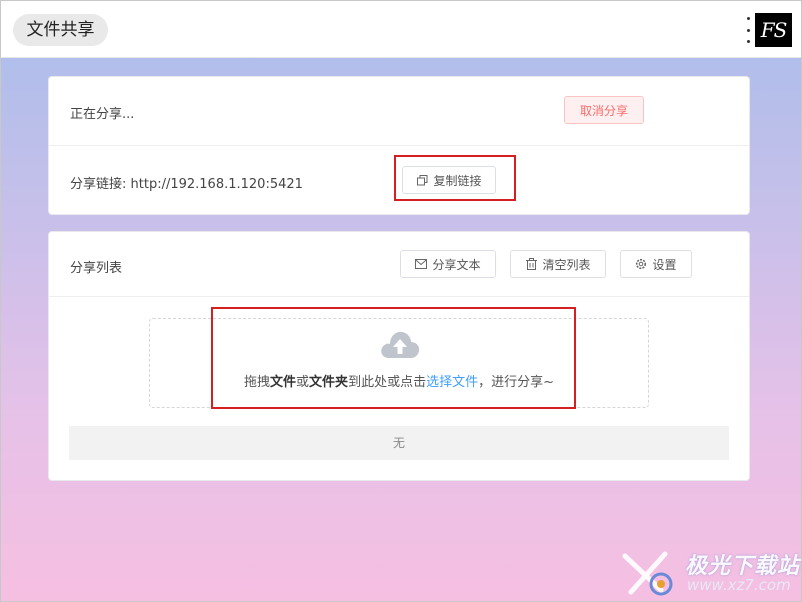 This screenshot has height=602, width=802. I want to click on settings-button: 设置, so click(656, 264).